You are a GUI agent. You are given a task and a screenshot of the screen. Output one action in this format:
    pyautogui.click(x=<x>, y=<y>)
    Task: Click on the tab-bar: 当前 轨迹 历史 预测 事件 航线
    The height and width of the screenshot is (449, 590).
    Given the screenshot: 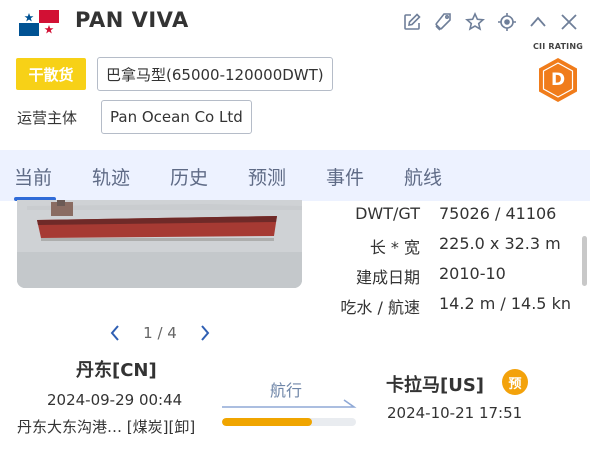 What is the action you would take?
    pyautogui.click(x=295, y=175)
    